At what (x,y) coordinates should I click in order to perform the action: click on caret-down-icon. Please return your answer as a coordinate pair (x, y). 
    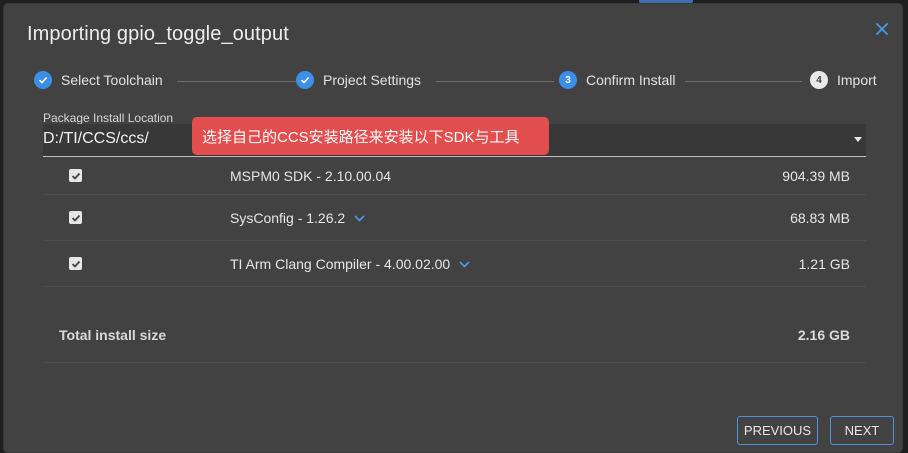
    Looking at the image, I should click on (858, 139).